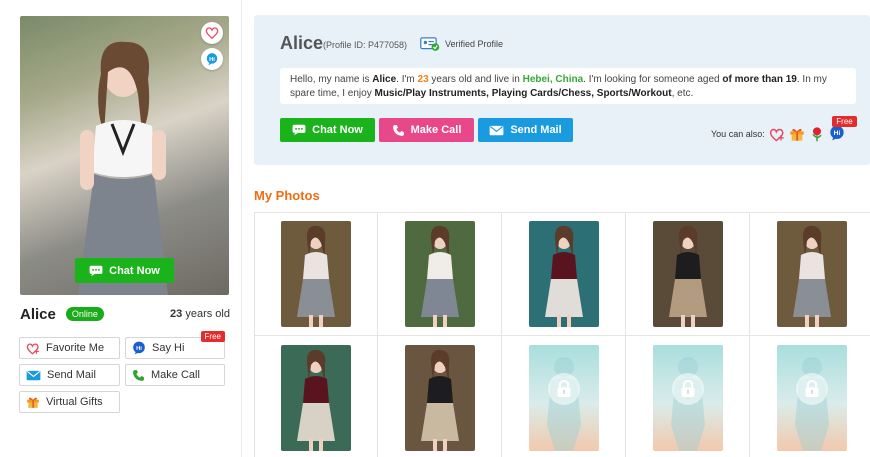 Image resolution: width=870 pixels, height=457 pixels. I want to click on verified-profile-badge: Verified Profile, so click(461, 44).